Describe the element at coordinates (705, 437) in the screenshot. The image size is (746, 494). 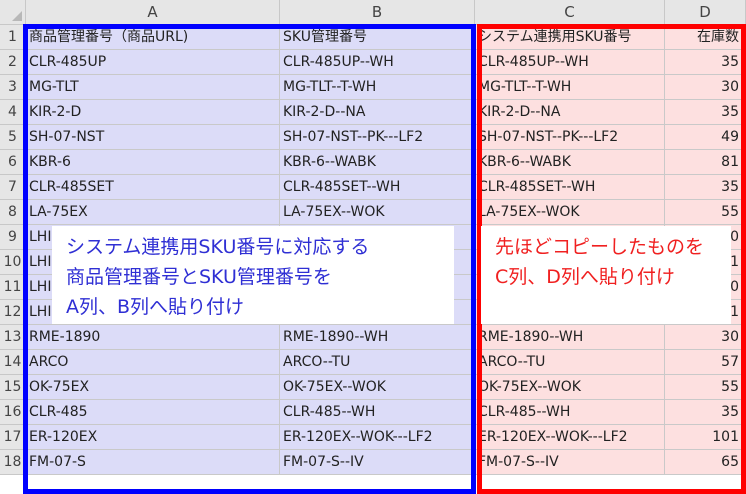
I see `cell-d: 101` at that location.